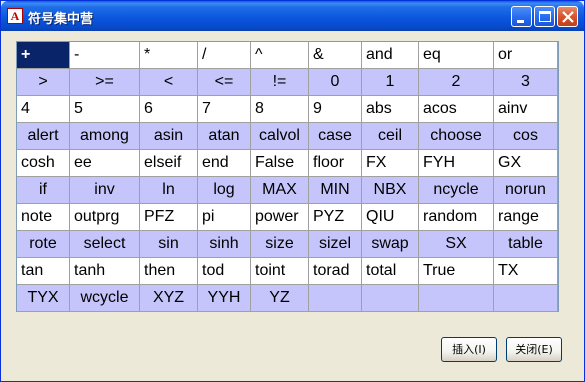  What do you see at coordinates (390, 82) in the screenshot?
I see `symbol-cell: 1` at bounding box center [390, 82].